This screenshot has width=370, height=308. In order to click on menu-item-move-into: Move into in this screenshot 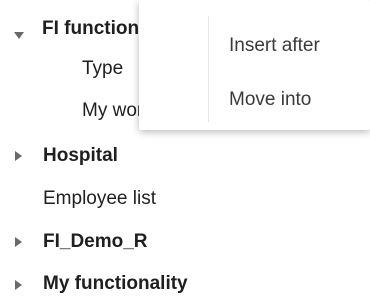, I will do `click(270, 100)`.